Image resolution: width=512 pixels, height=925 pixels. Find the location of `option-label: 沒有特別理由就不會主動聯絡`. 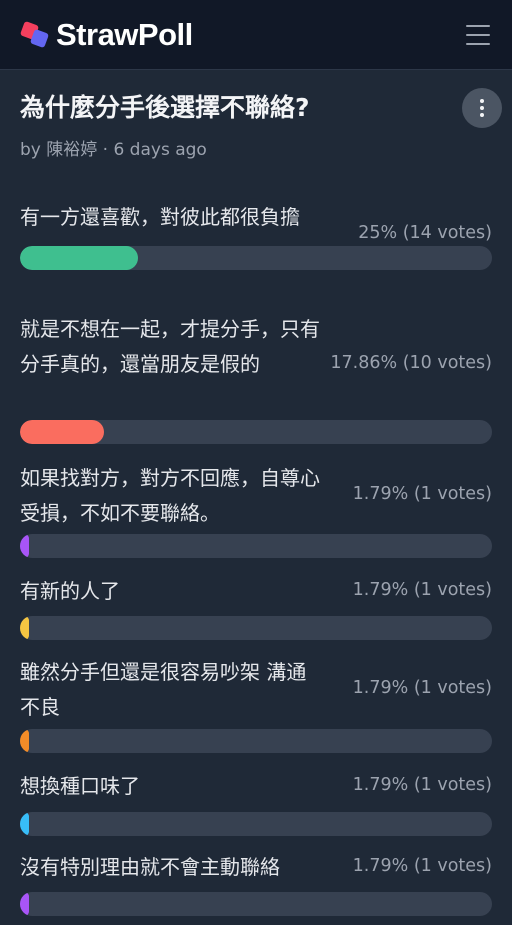

option-label: 沒有特別理由就不會主動聯絡 is located at coordinates (150, 867).